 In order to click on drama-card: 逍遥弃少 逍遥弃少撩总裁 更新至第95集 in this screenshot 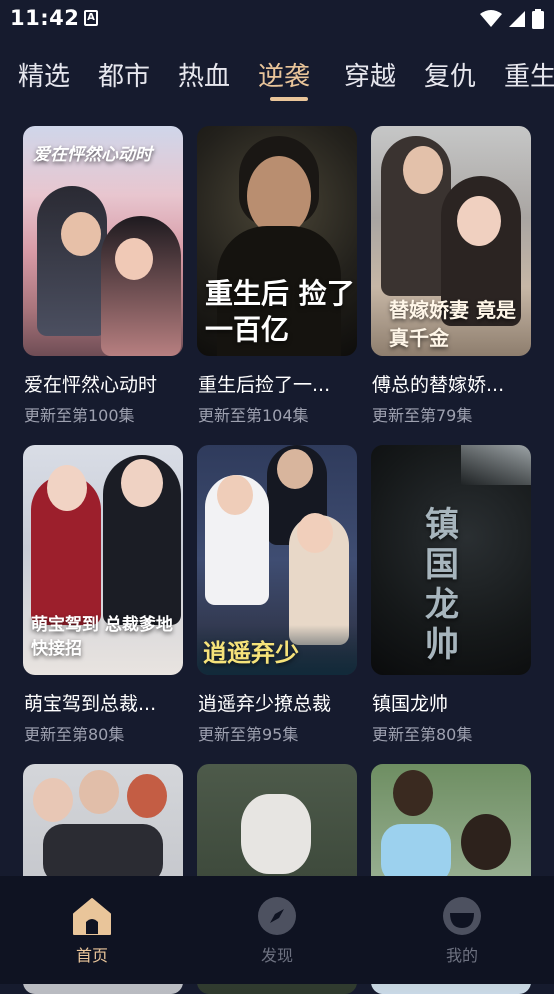, I will do `click(277, 594)`.